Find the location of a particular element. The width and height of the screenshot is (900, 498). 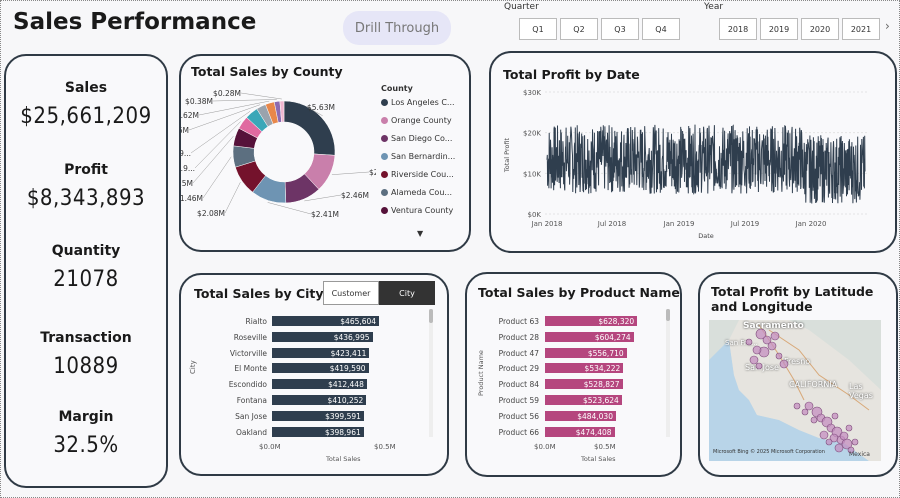

kpi-quantity-label: Quantity is located at coordinates (86, 251).